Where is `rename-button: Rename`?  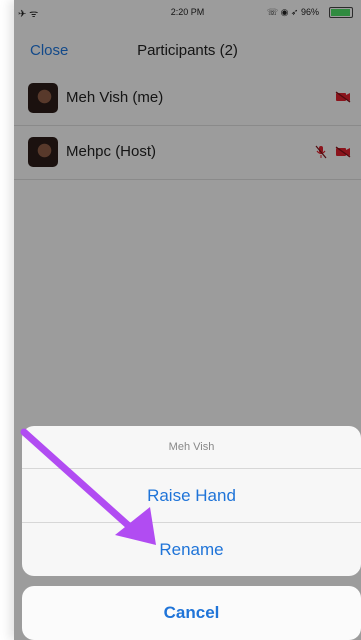 rename-button: Rename is located at coordinates (191, 549).